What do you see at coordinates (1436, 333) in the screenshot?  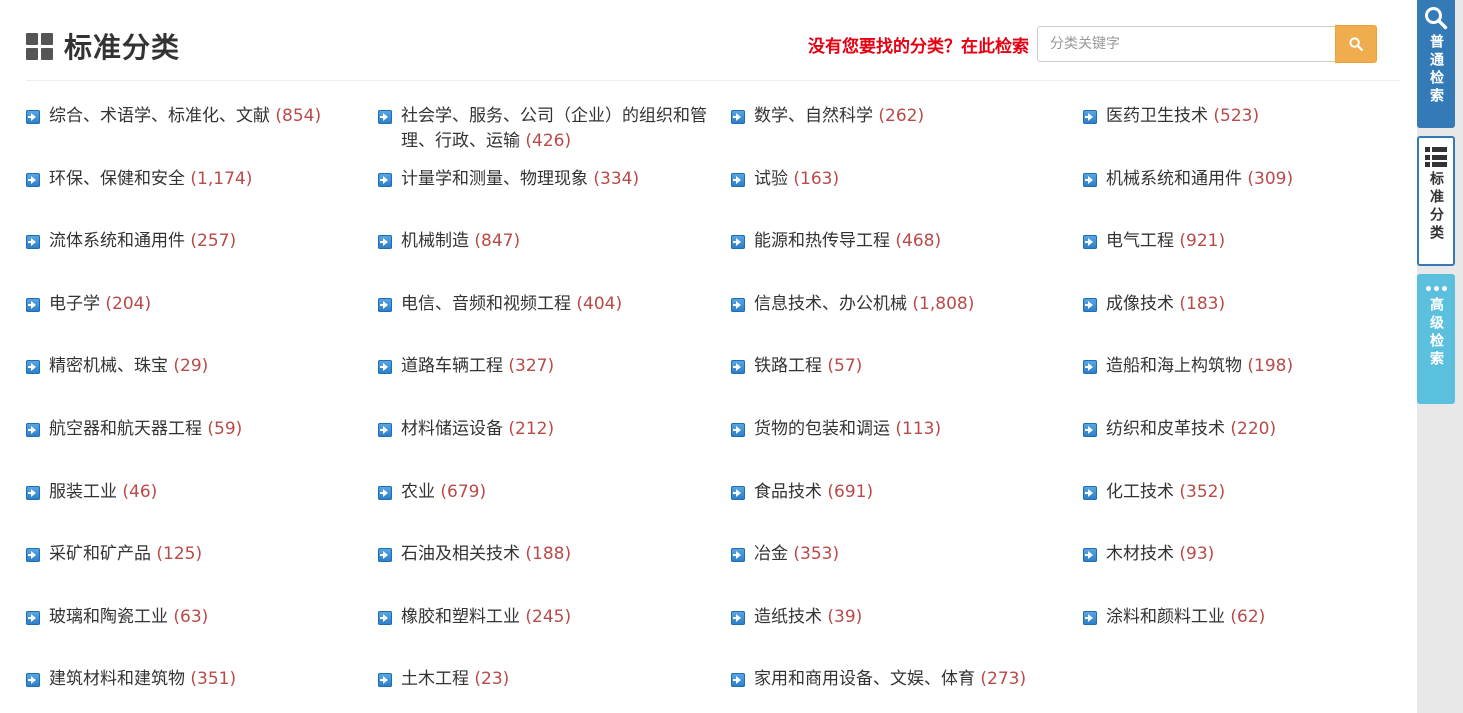 I see `tab-advanced-search-label: 高级检索` at bounding box center [1436, 333].